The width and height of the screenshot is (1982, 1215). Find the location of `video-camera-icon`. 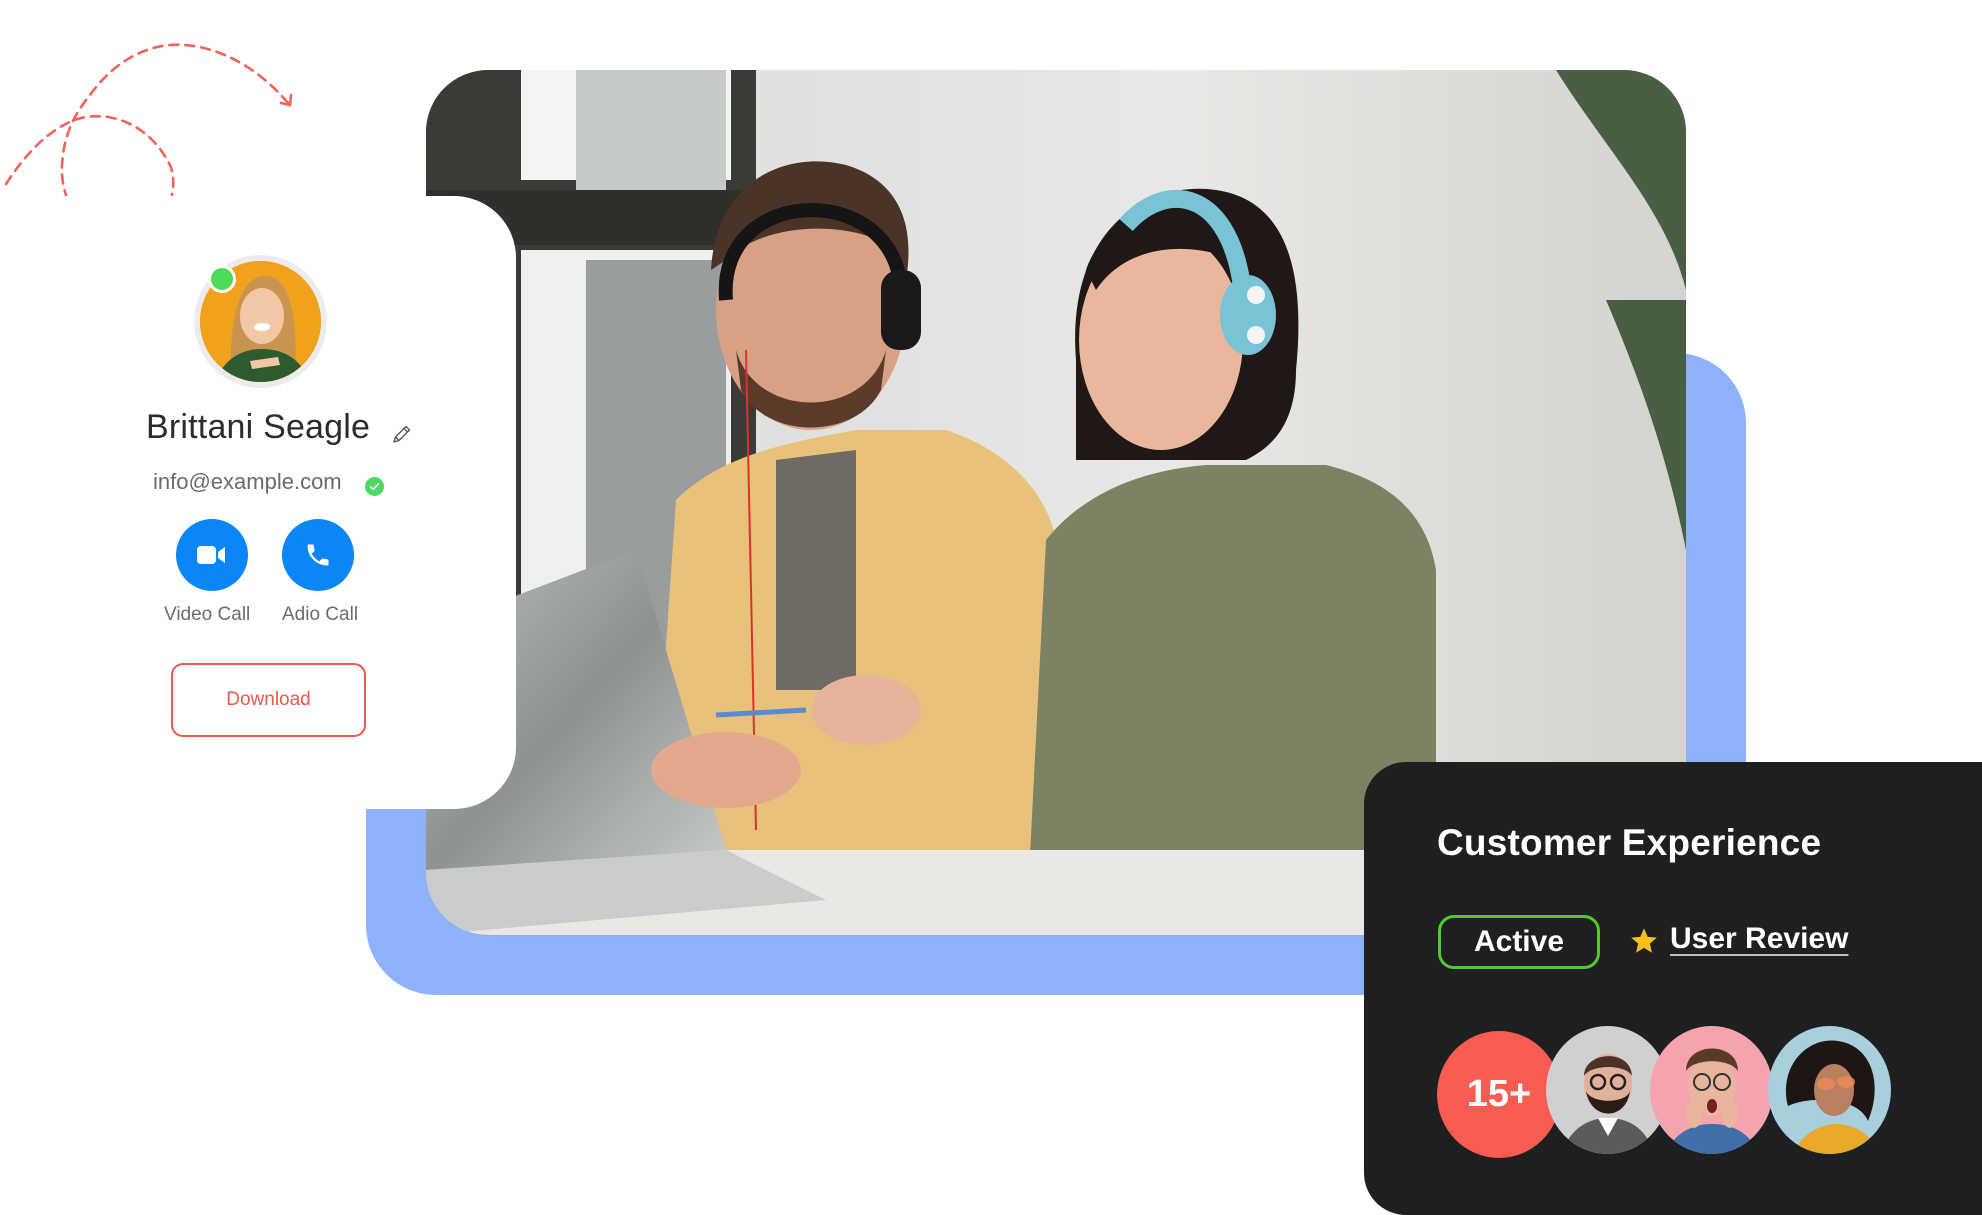

video-camera-icon is located at coordinates (211, 555).